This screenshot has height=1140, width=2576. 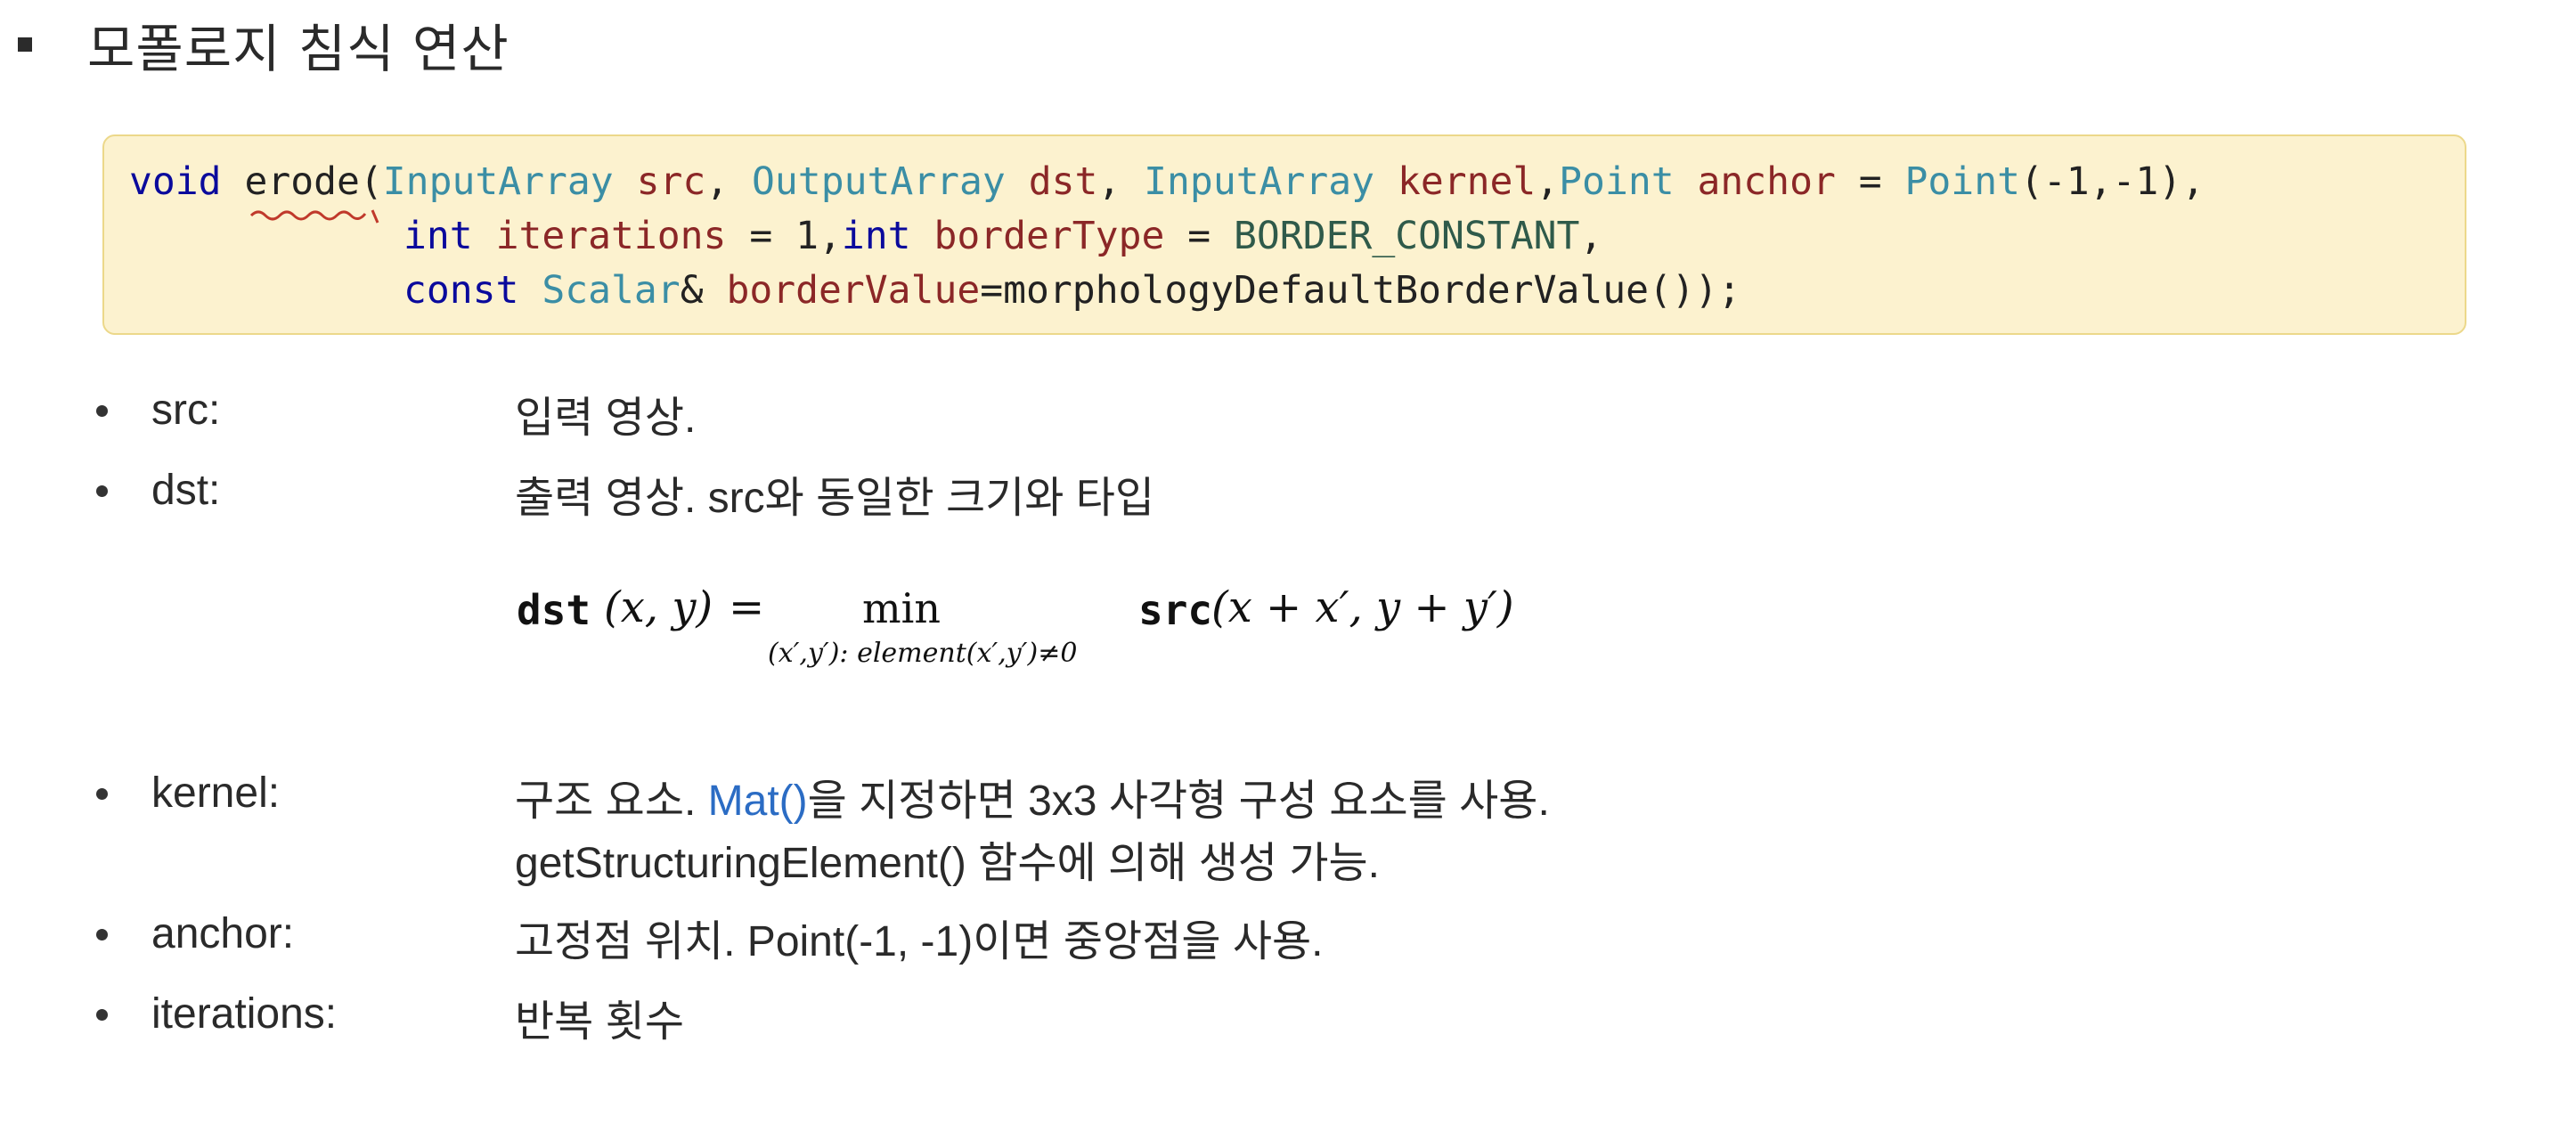 What do you see at coordinates (1362, 607) in the screenshot?
I see `formula-rhs-args: (x + x′, y + y′)` at bounding box center [1362, 607].